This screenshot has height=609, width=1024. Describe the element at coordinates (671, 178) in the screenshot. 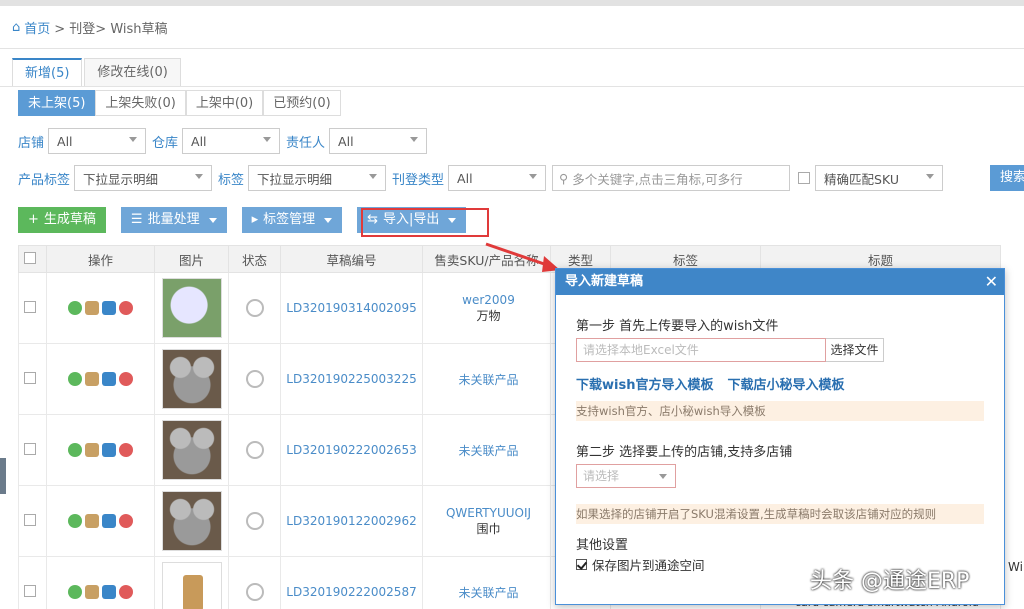

I see `keyword-search-input: ⚲ 多个关键字,点击三角标,可多行` at that location.